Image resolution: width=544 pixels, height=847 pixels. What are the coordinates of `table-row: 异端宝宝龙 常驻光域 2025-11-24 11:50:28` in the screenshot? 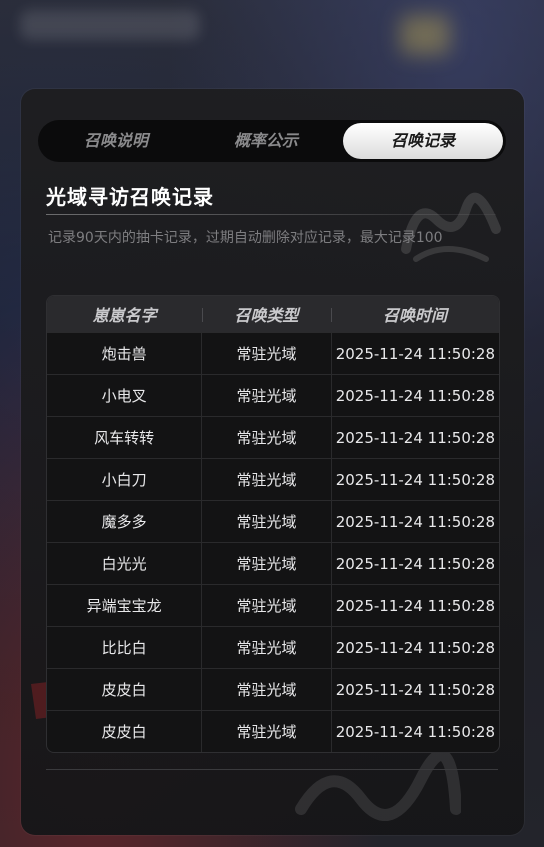 It's located at (273, 605).